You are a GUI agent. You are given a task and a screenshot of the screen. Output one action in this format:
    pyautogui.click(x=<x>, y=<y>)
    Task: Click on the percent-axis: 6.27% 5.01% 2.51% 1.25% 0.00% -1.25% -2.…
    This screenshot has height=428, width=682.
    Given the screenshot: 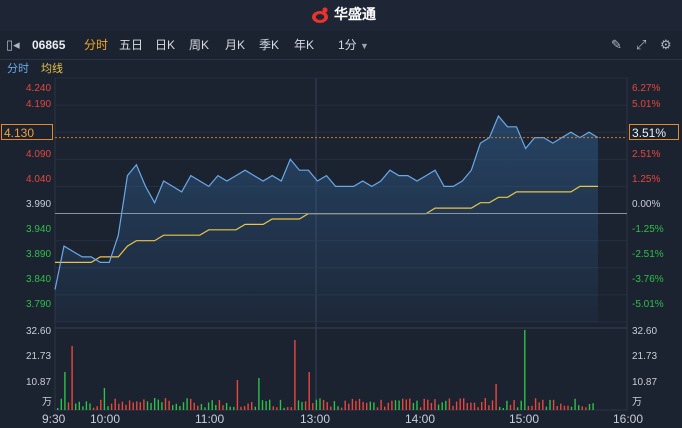 What is the action you would take?
    pyautogui.click(x=648, y=196)
    